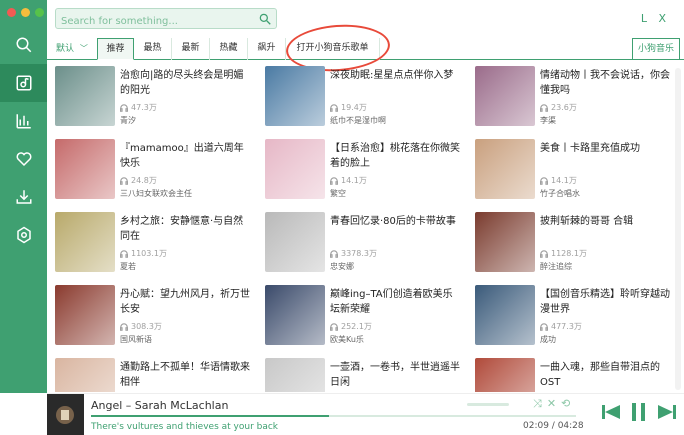  Describe the element at coordinates (210, 416) in the screenshot. I see `progress-fill` at that location.